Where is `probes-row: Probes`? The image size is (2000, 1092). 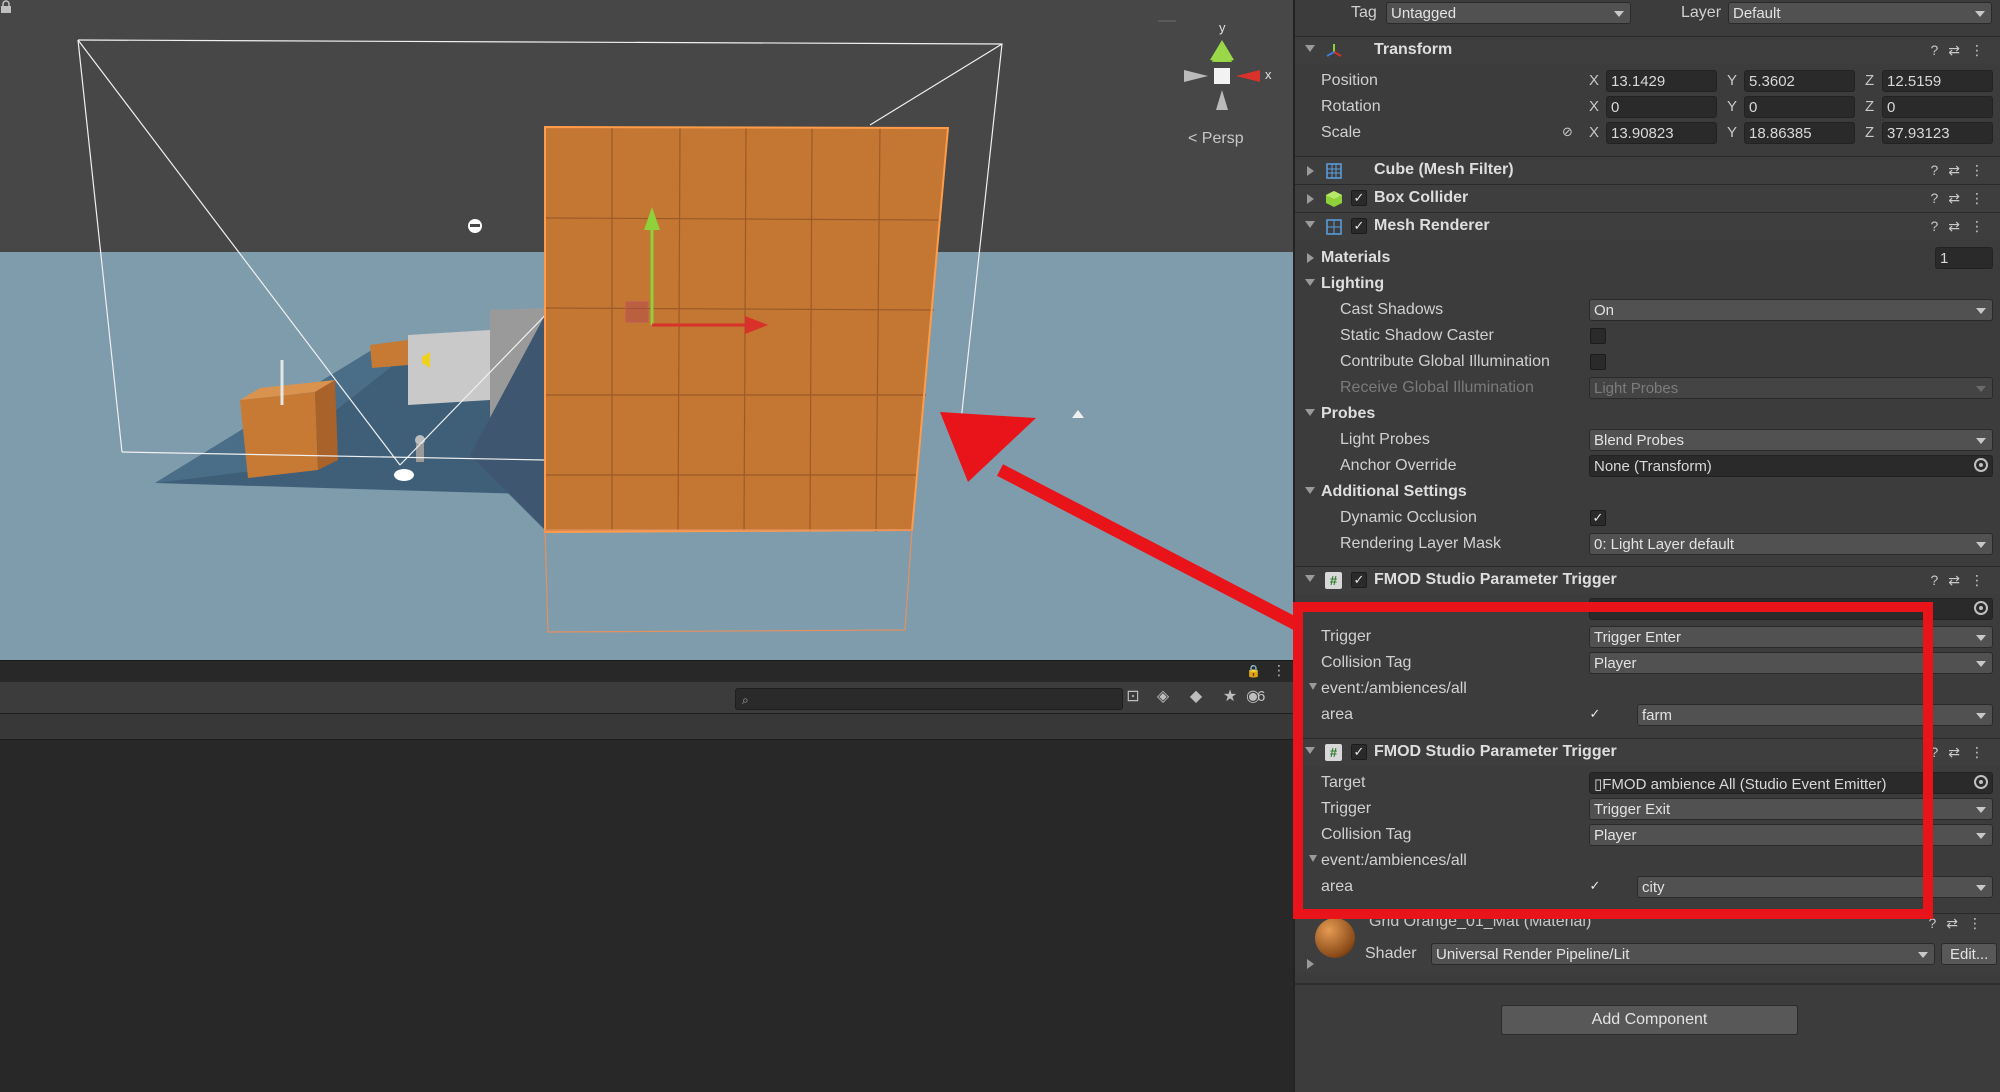 probes-row: Probes is located at coordinates (1647, 414).